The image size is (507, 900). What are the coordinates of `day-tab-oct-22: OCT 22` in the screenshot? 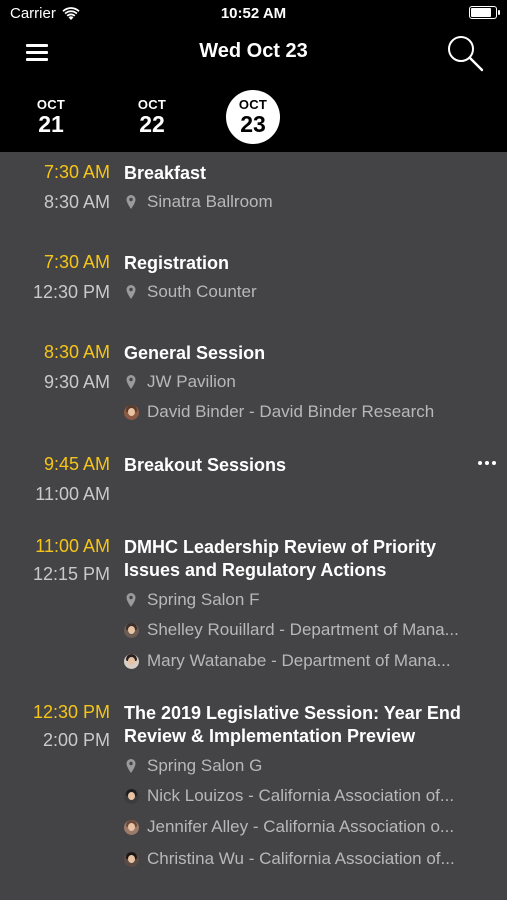 It's located at (152, 117).